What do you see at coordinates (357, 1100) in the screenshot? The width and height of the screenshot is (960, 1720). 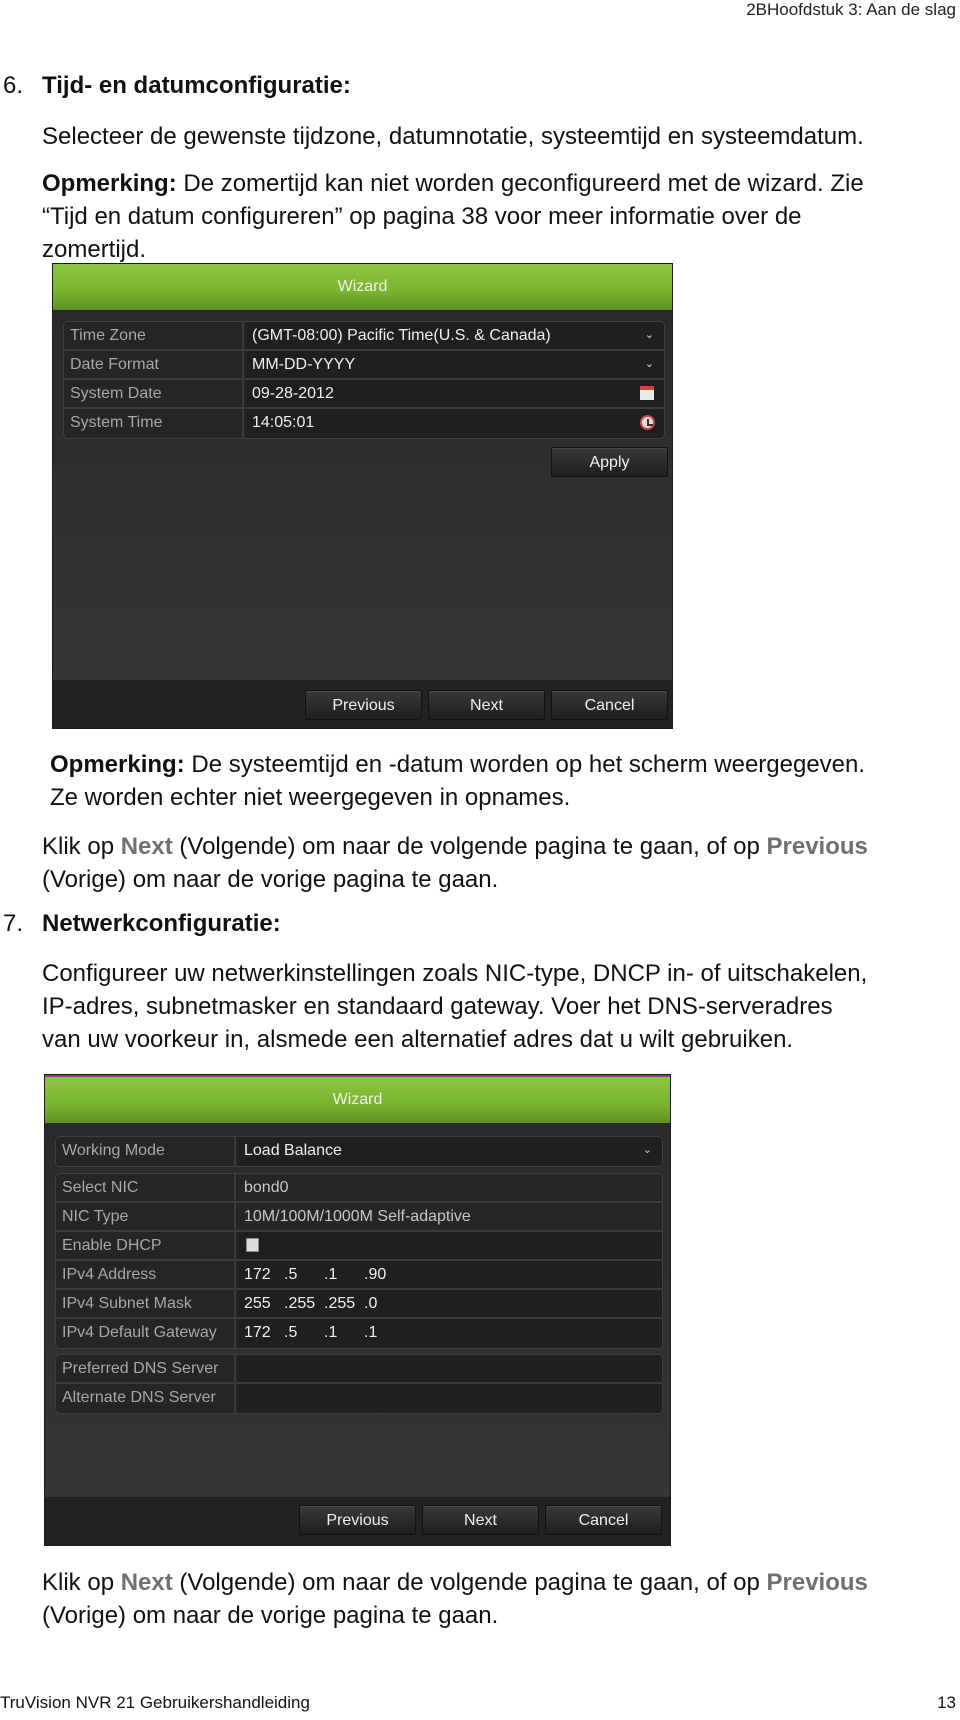 I see `wizard-title: Wizard` at bounding box center [357, 1100].